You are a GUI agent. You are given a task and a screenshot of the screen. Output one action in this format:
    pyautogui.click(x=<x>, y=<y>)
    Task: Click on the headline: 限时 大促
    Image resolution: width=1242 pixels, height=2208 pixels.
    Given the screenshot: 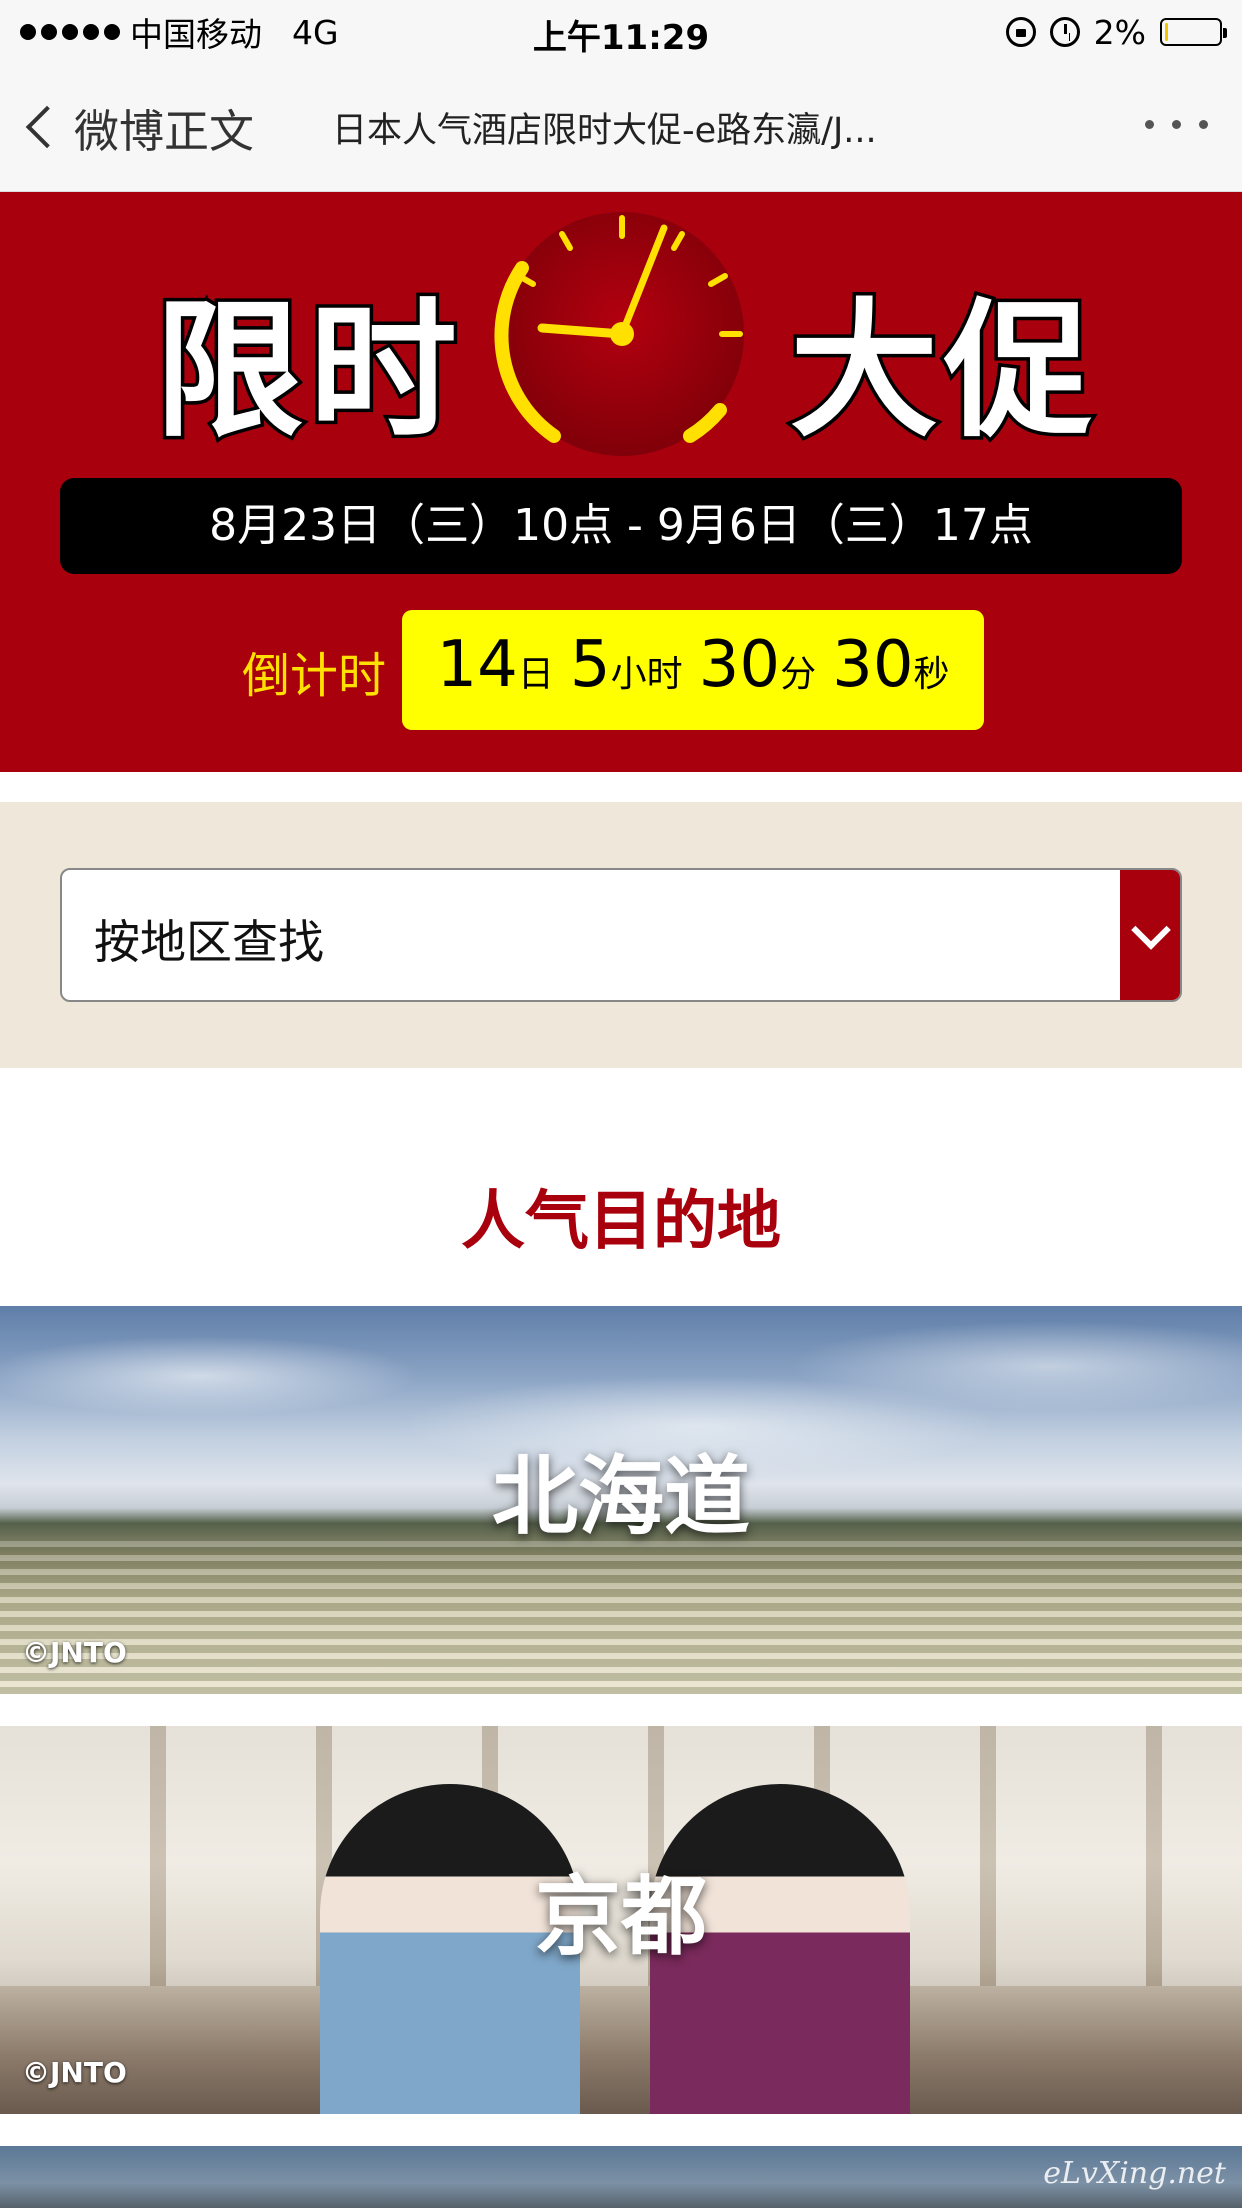 What is the action you would take?
    pyautogui.click(x=621, y=327)
    